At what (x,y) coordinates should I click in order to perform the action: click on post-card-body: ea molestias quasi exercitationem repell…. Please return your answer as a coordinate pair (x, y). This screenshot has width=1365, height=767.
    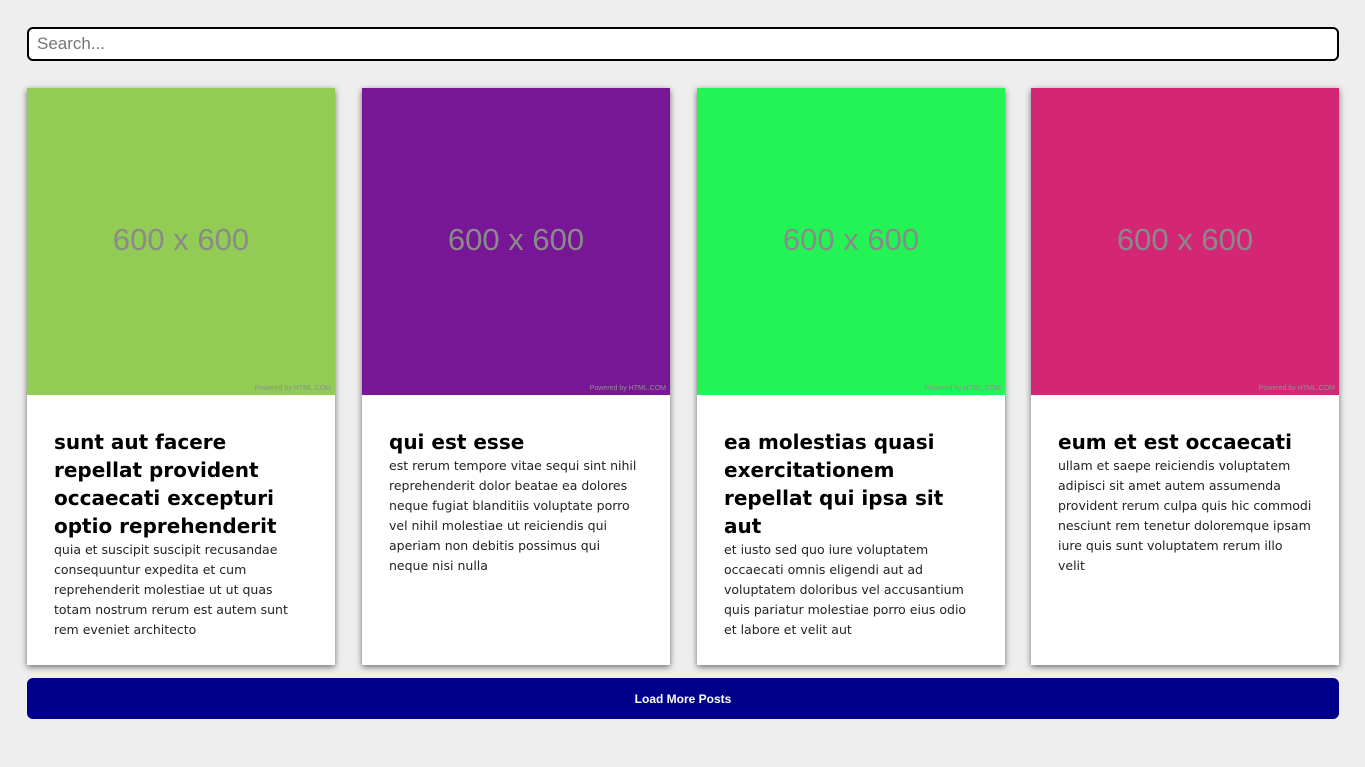
    Looking at the image, I should click on (851, 517).